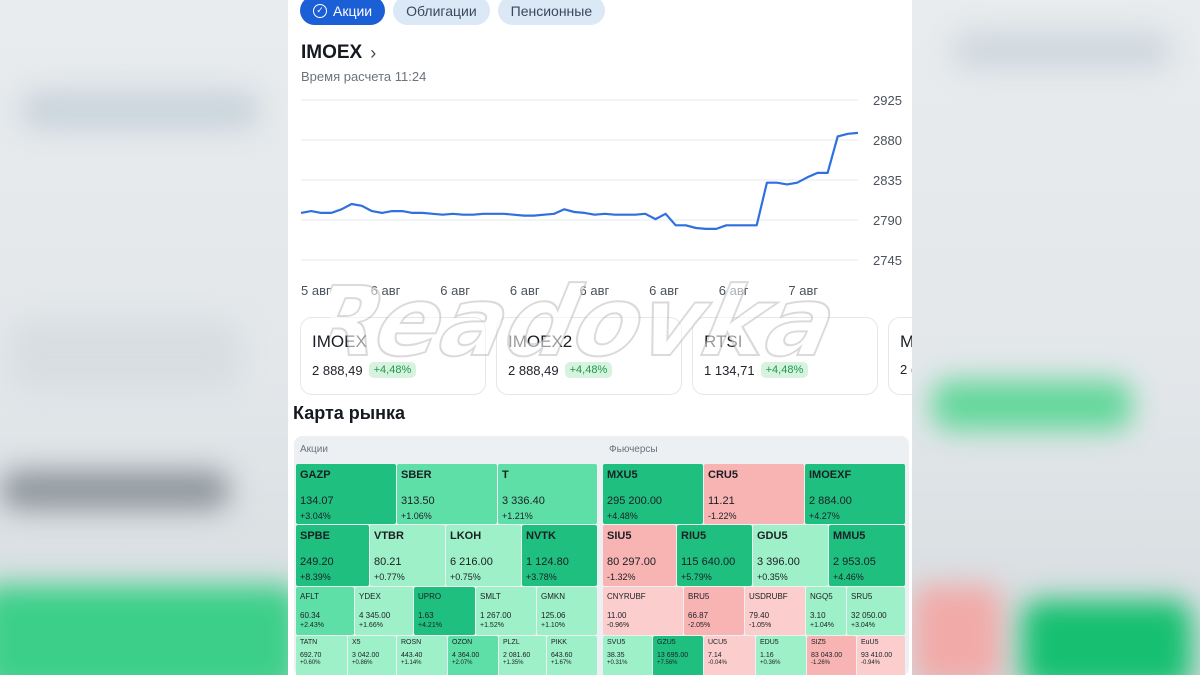 This screenshot has width=1200, height=675. What do you see at coordinates (547, 494) in the screenshot?
I see `map-tile: T 3 336.40 +1.21%` at bounding box center [547, 494].